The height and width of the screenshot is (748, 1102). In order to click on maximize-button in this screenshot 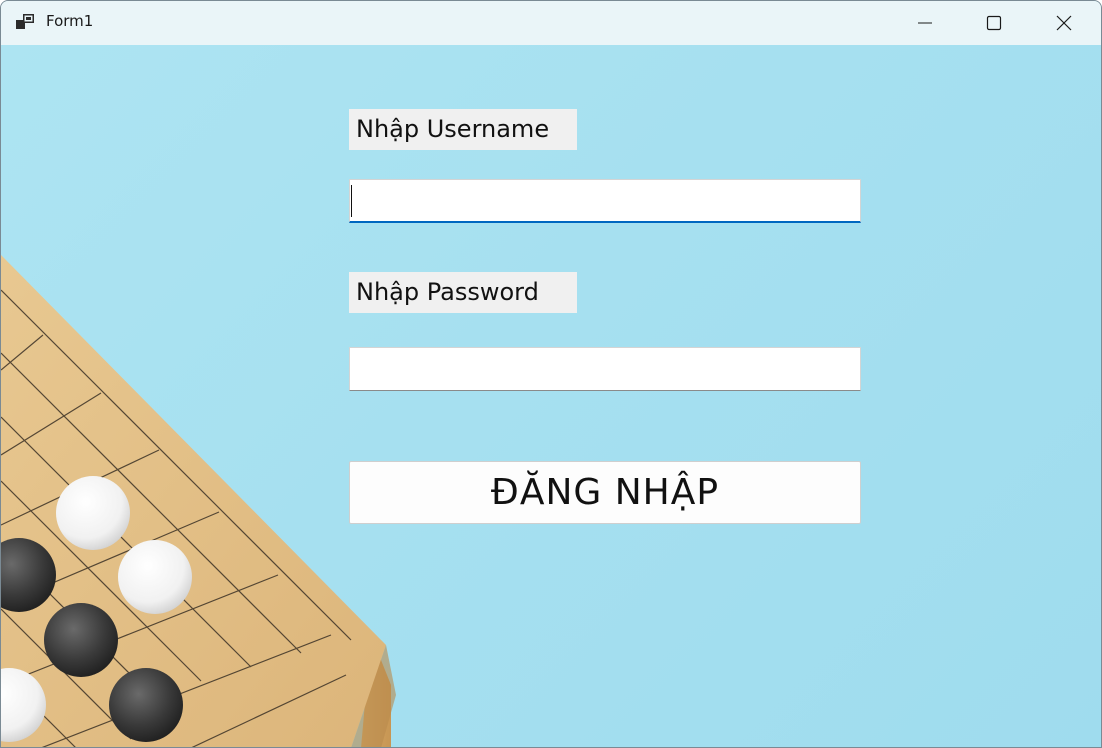, I will do `click(994, 23)`.